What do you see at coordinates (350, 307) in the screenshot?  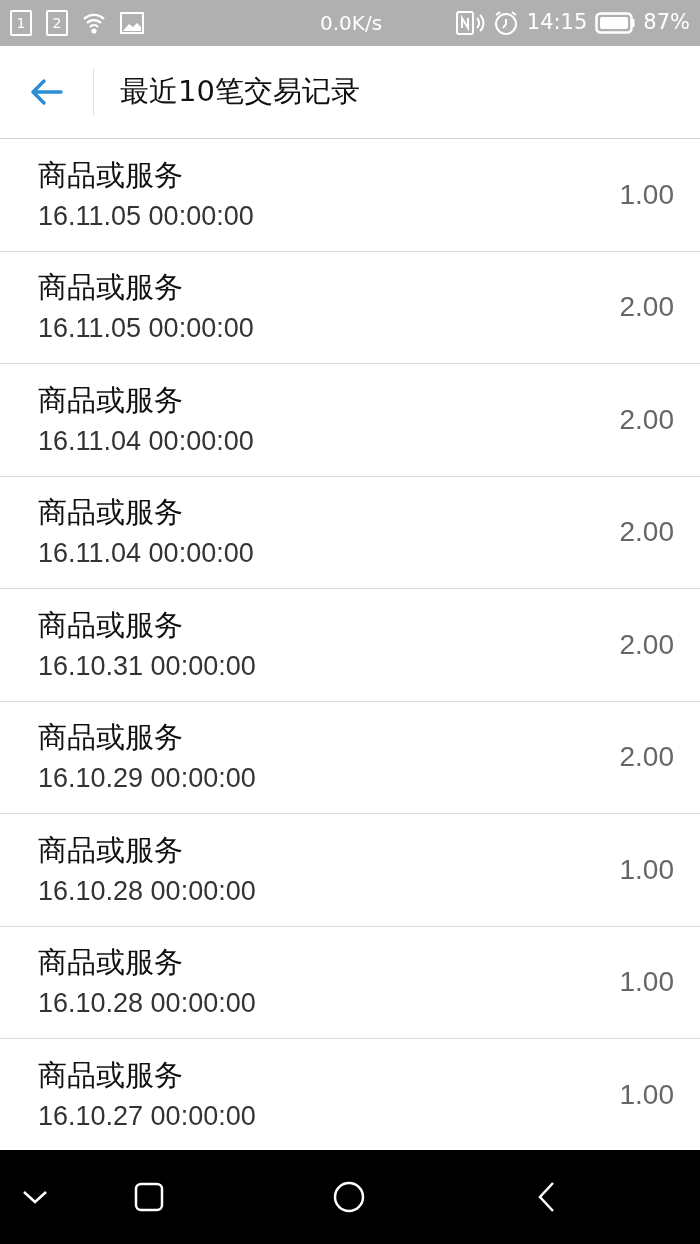 I see `transaction-row: 商品或服务 16.11.05 00:00:00 2.00` at bounding box center [350, 307].